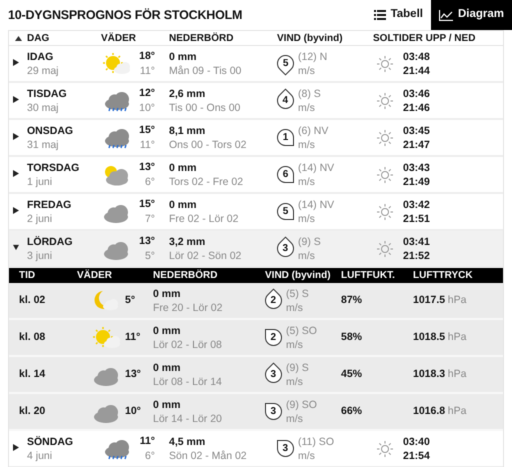 Image resolution: width=512 pixels, height=467 pixels. Describe the element at coordinates (416, 145) in the screenshot. I see `sunset-time: 21:47` at that location.